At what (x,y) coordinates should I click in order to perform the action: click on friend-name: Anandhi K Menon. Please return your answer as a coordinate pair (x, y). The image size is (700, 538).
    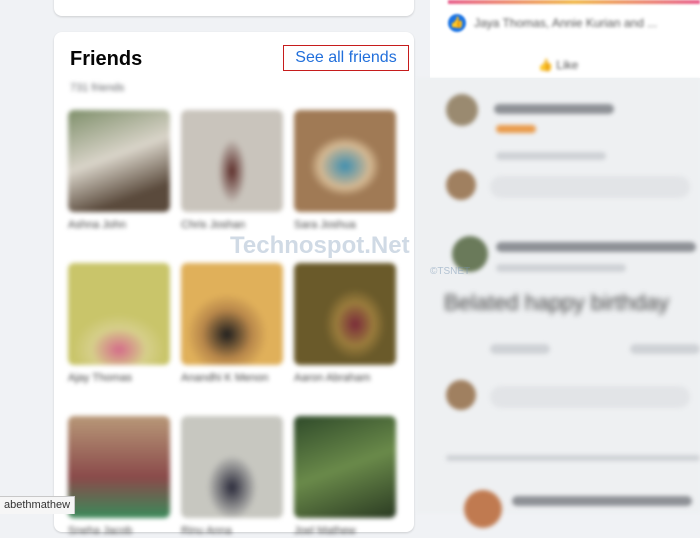
    Looking at the image, I should click on (233, 378).